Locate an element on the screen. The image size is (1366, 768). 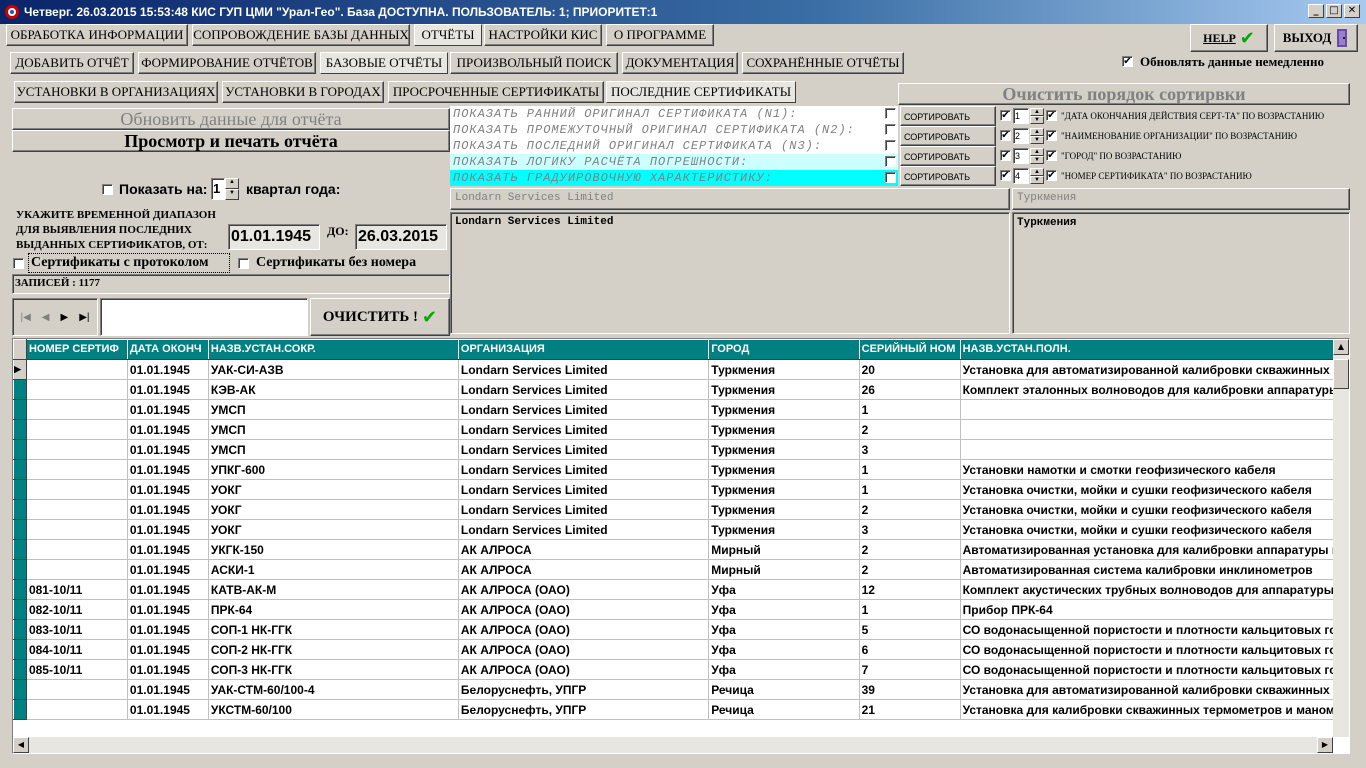
tab-reports: ОТЧЁТЫ is located at coordinates (448, 35).